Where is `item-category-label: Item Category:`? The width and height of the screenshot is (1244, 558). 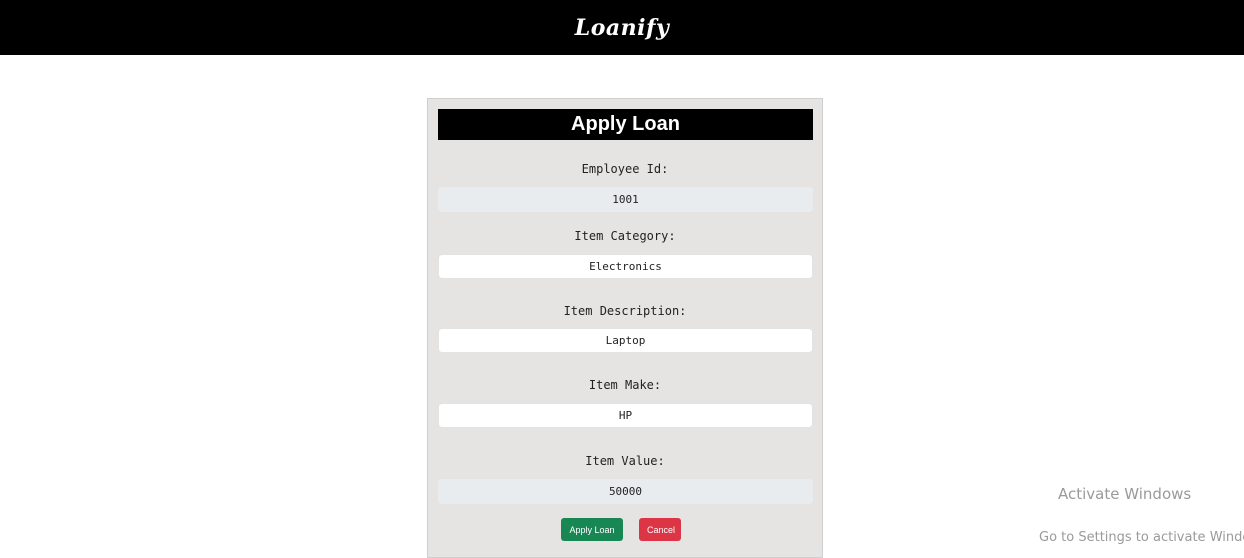
item-category-label: Item Category: is located at coordinates (625, 236).